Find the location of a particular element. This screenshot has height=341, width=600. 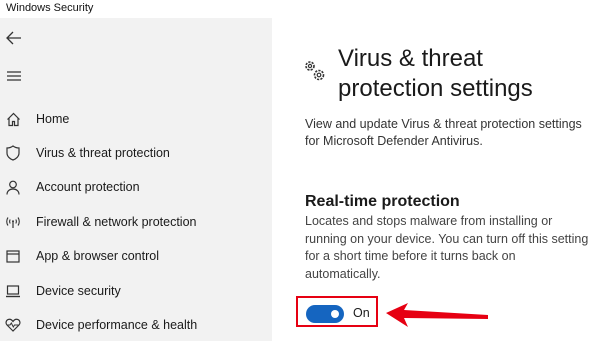

wifi-antenna-icon is located at coordinates (13, 222).